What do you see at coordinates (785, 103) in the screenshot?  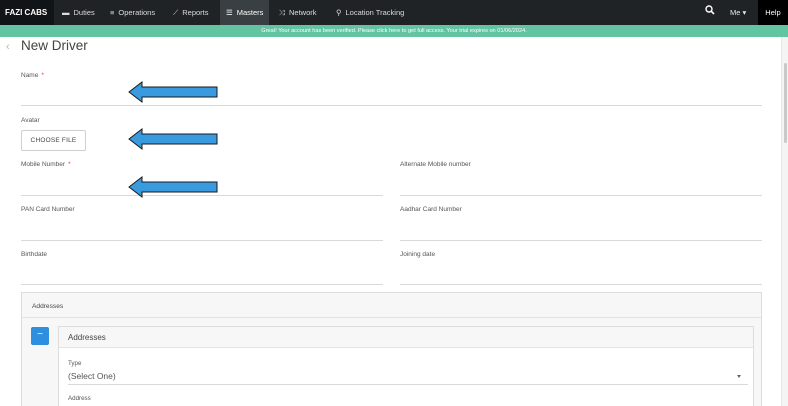 I see `scrollbar-thumb` at bounding box center [785, 103].